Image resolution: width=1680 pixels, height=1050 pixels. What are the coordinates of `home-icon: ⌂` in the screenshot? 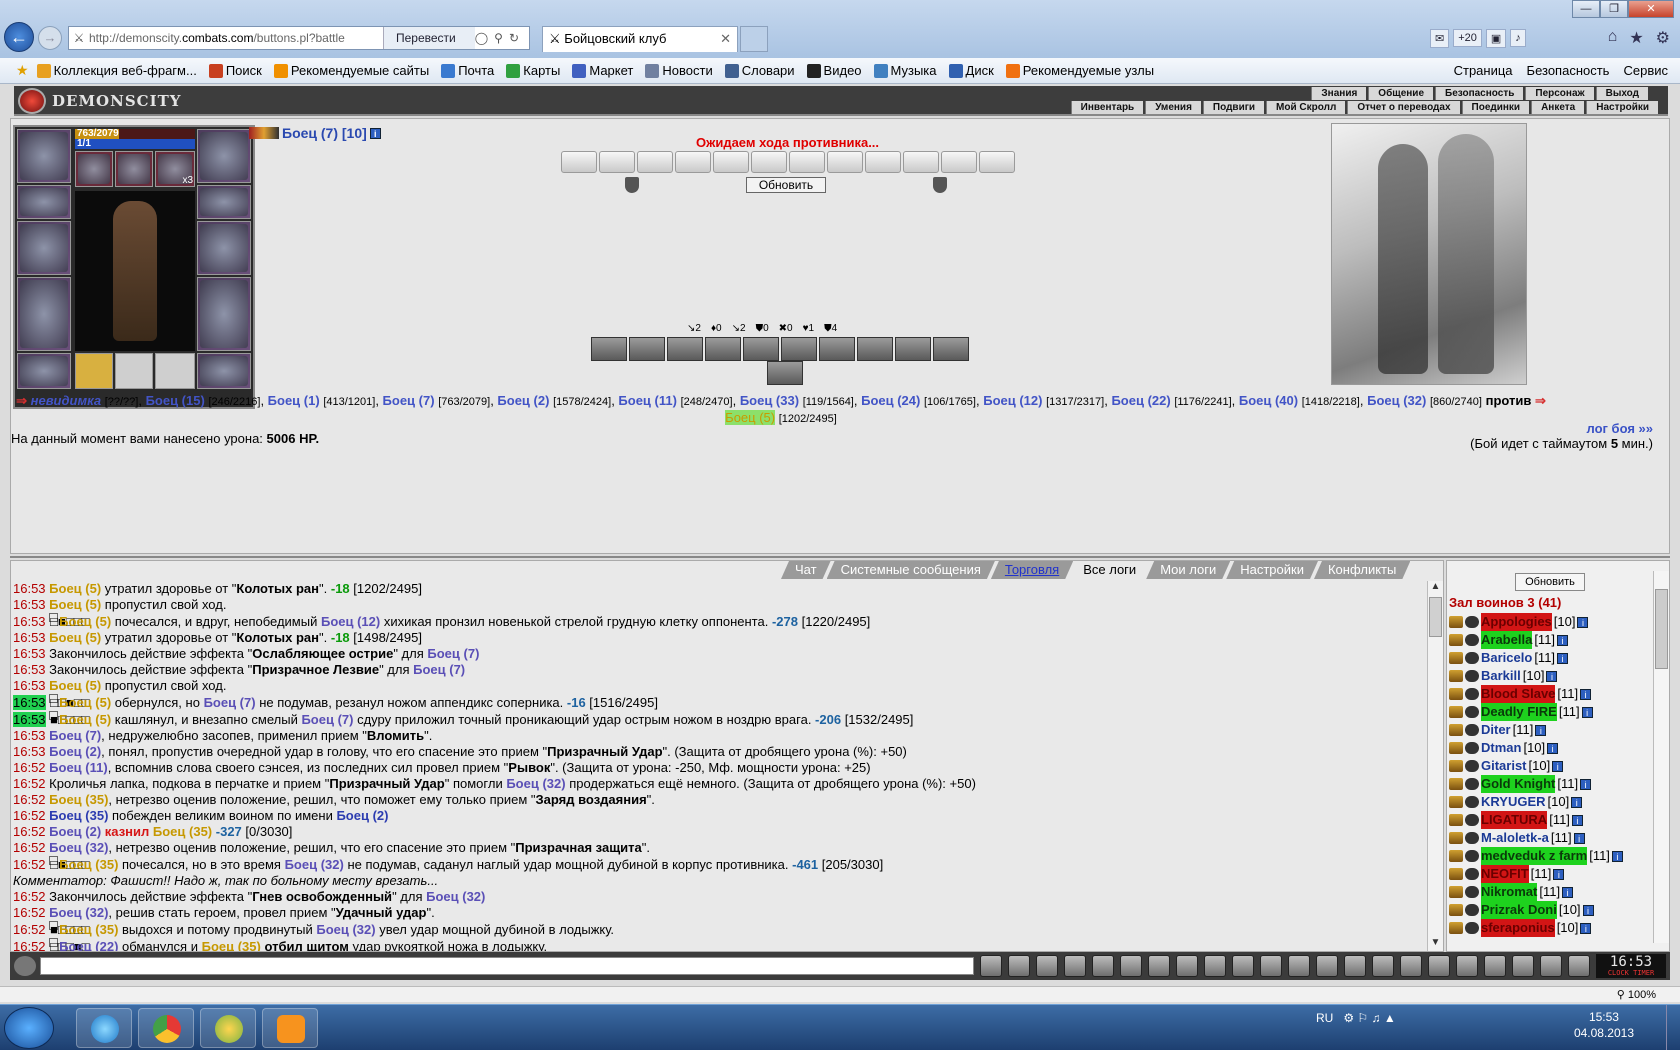 It's located at (1613, 38).